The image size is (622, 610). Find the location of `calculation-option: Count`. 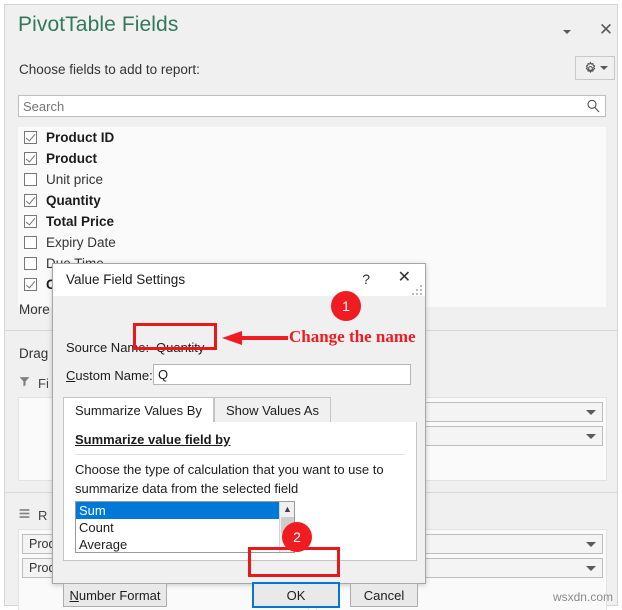

calculation-option: Count is located at coordinates (177, 527).